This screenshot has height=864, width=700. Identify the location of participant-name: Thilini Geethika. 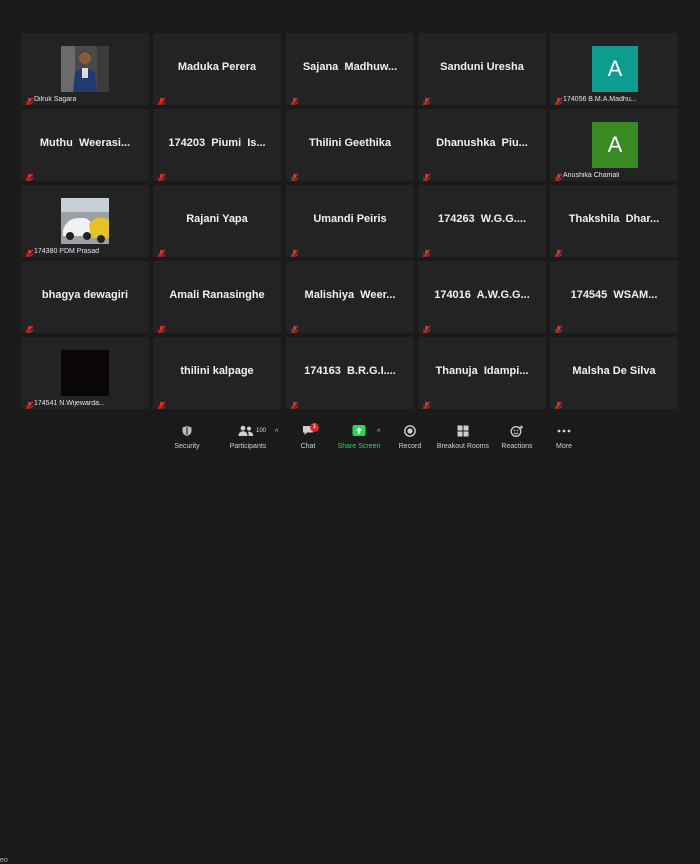
(350, 143).